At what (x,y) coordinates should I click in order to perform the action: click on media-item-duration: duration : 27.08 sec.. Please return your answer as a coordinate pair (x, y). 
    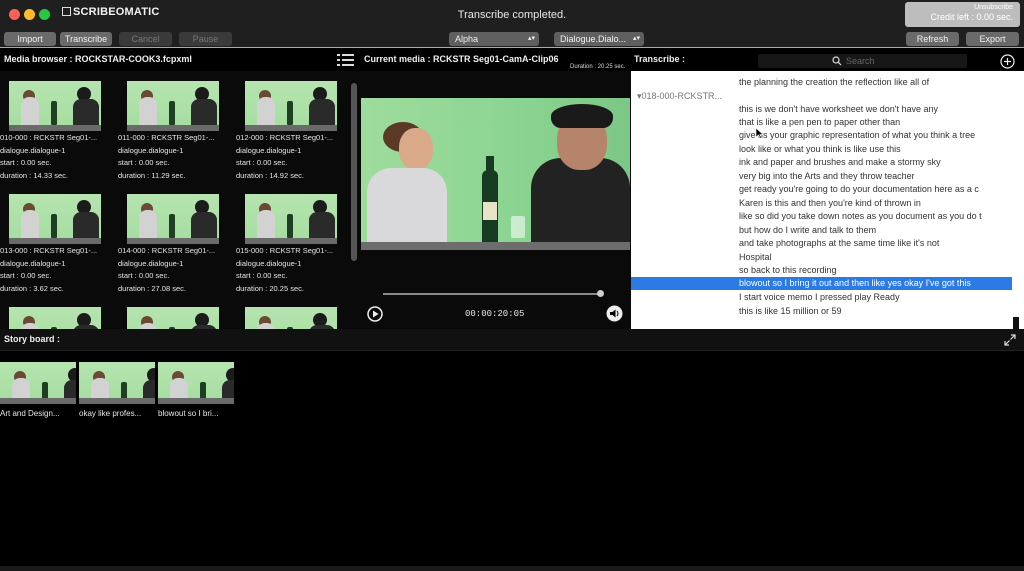
    Looking at the image, I should click on (152, 288).